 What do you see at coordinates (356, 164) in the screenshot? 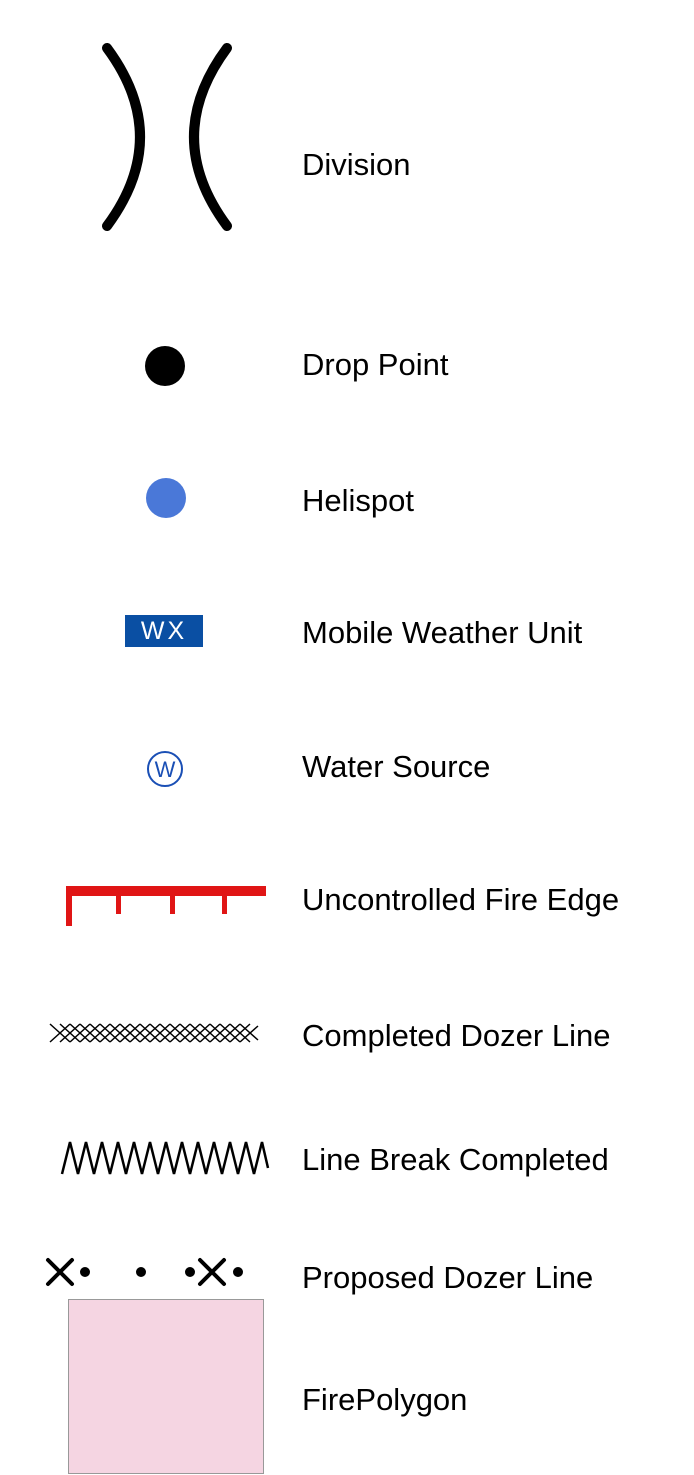
I see `legend-label-division: Division` at bounding box center [356, 164].